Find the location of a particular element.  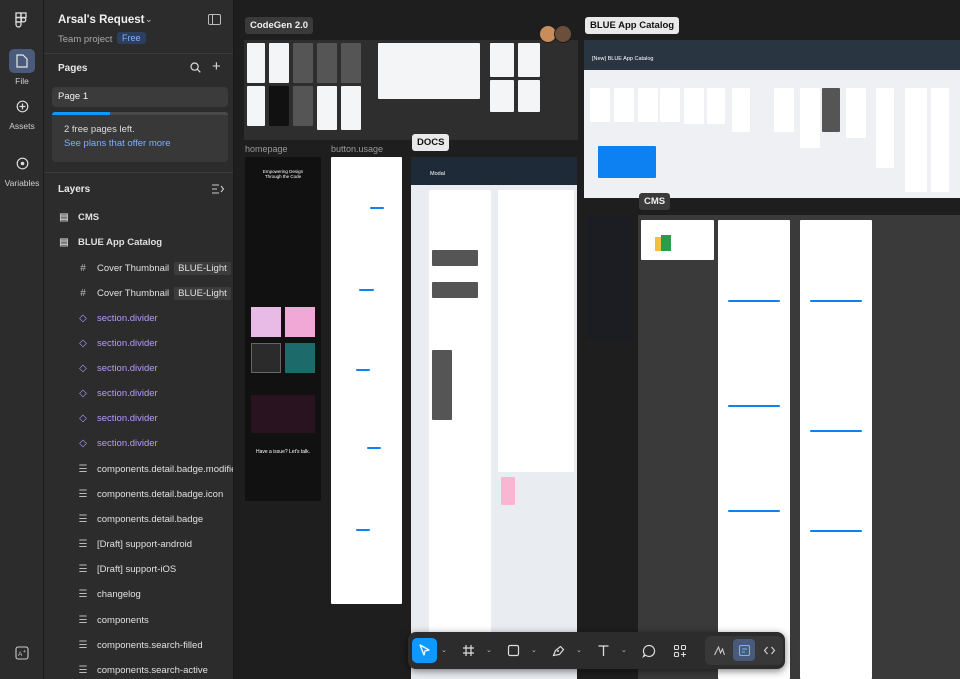

cms-blue-bar is located at coordinates (754, 406).